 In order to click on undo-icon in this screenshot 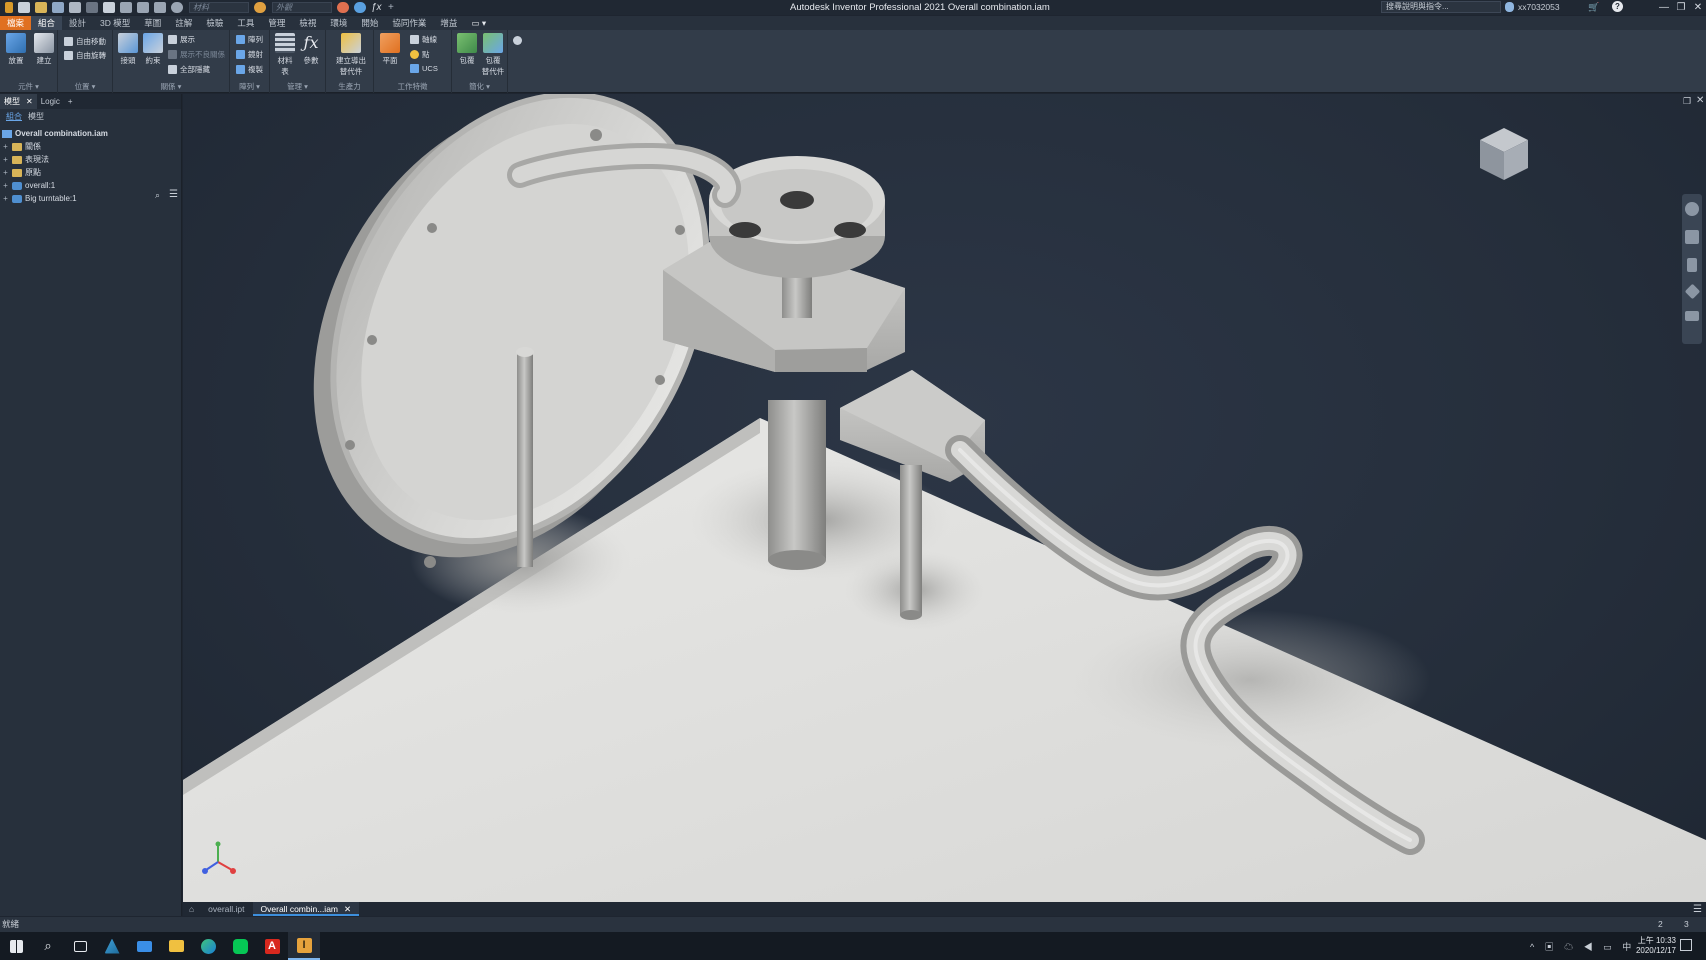, I will do `click(75, 7)`.